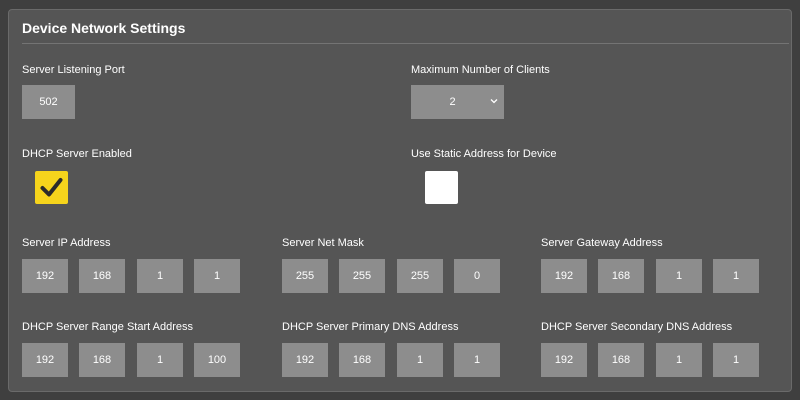 The width and height of the screenshot is (800, 400). I want to click on gateway-label: Server Gateway Address, so click(602, 243).